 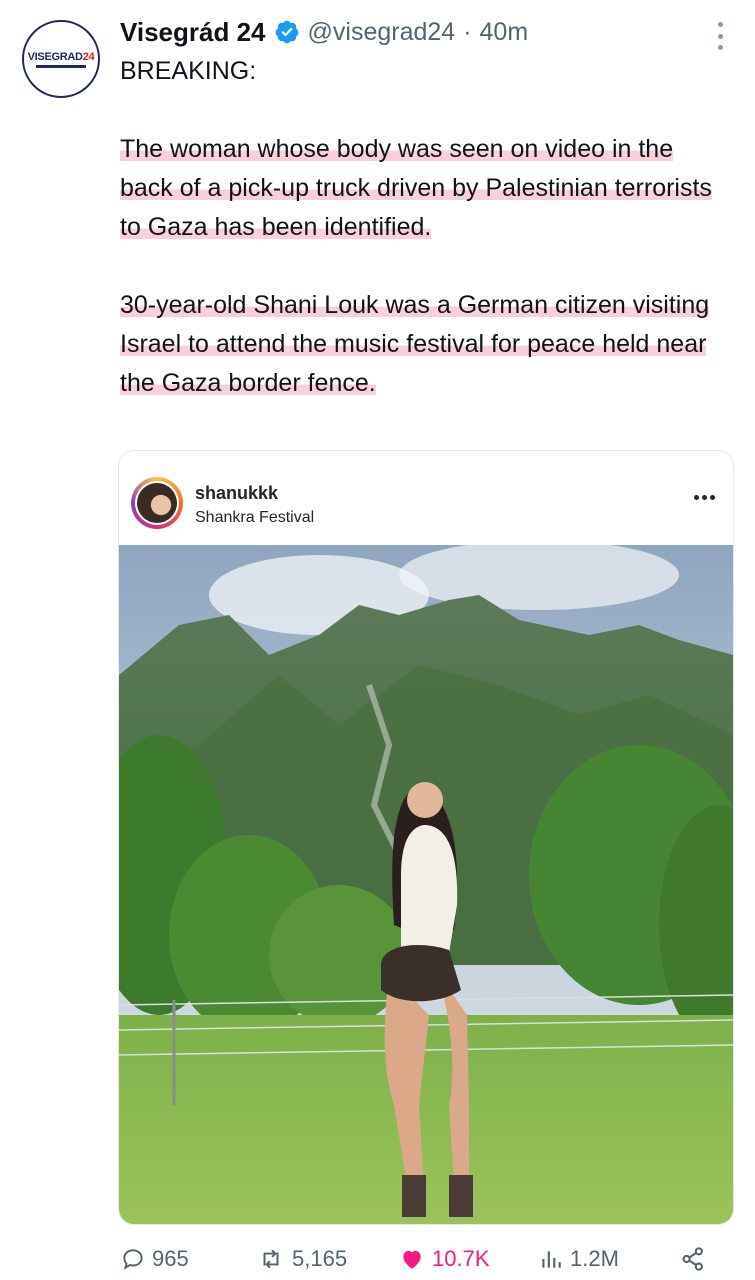 What do you see at coordinates (237, 493) in the screenshot?
I see `embedded-username: shanukkk` at bounding box center [237, 493].